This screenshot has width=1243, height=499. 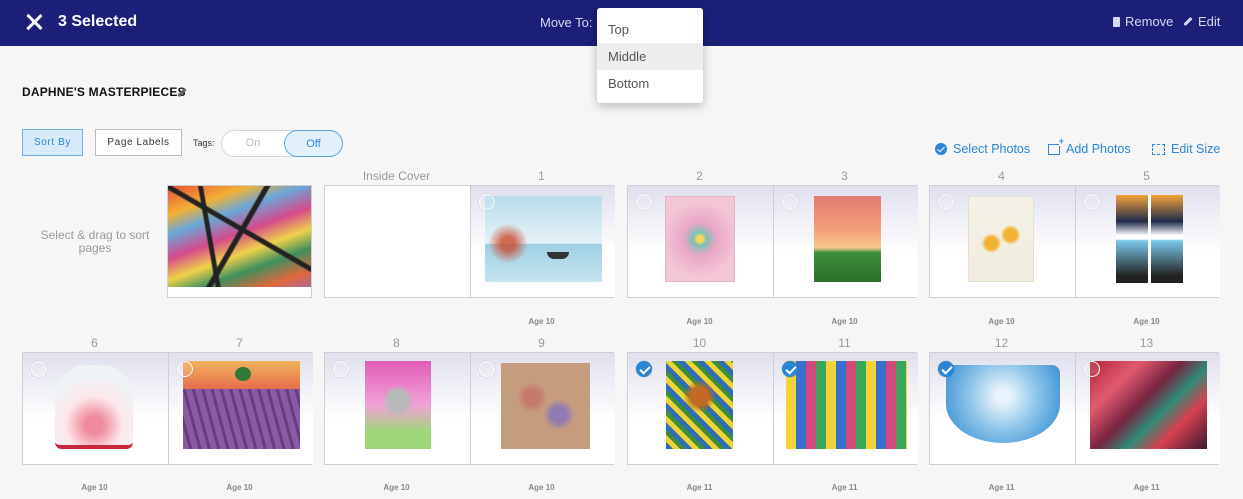 What do you see at coordinates (34, 22) in the screenshot?
I see `close-icon` at bounding box center [34, 22].